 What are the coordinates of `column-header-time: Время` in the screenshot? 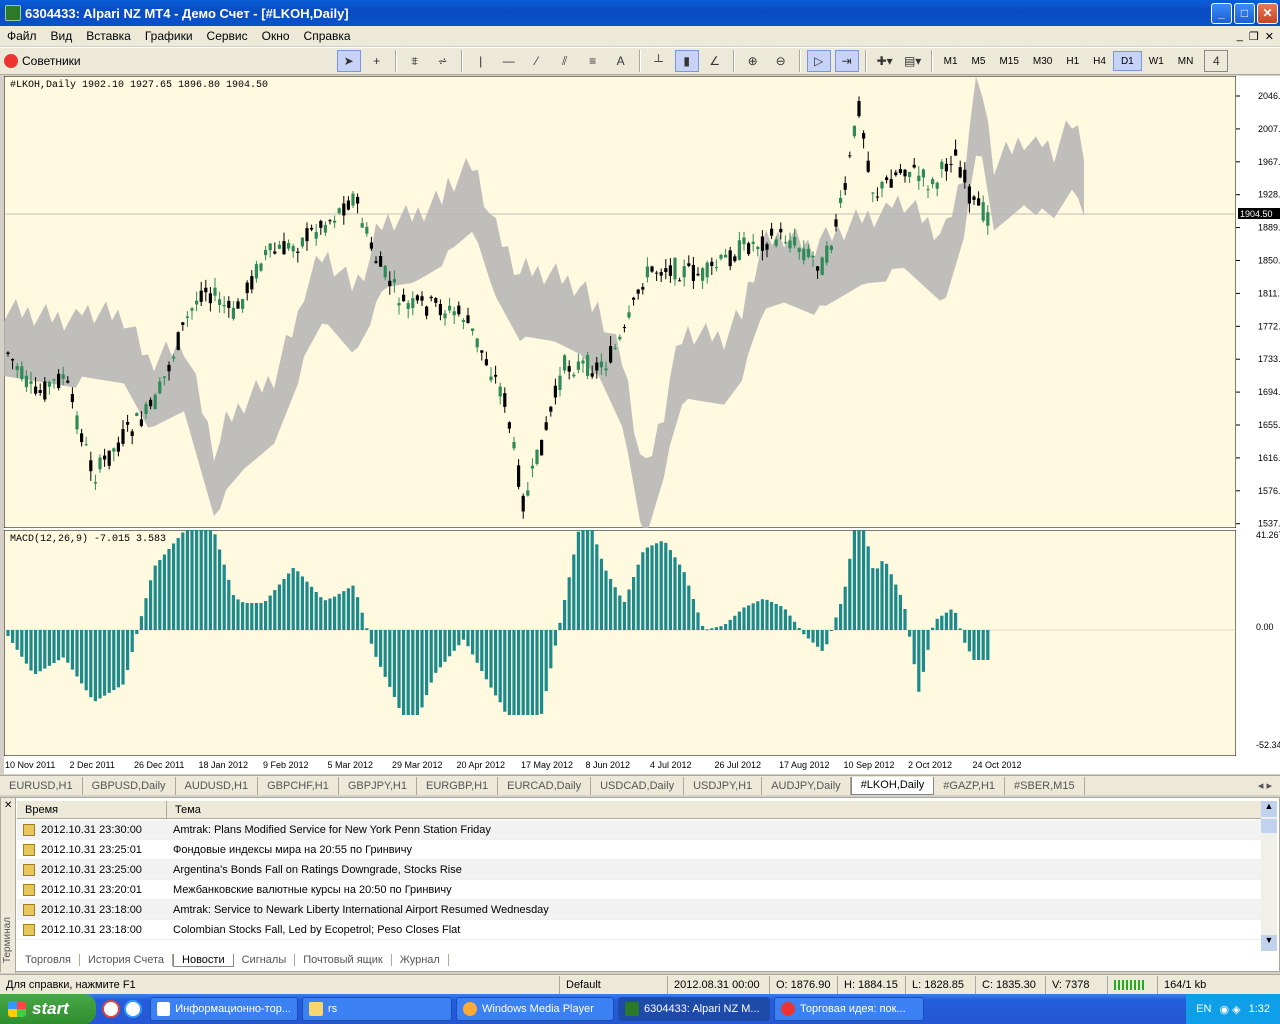 It's located at (92, 809).